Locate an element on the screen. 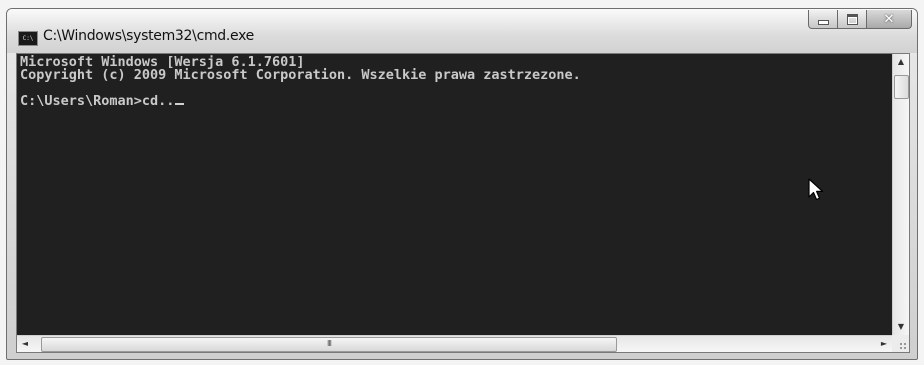 The image size is (924, 365). minimize-button is located at coordinates (823, 19).